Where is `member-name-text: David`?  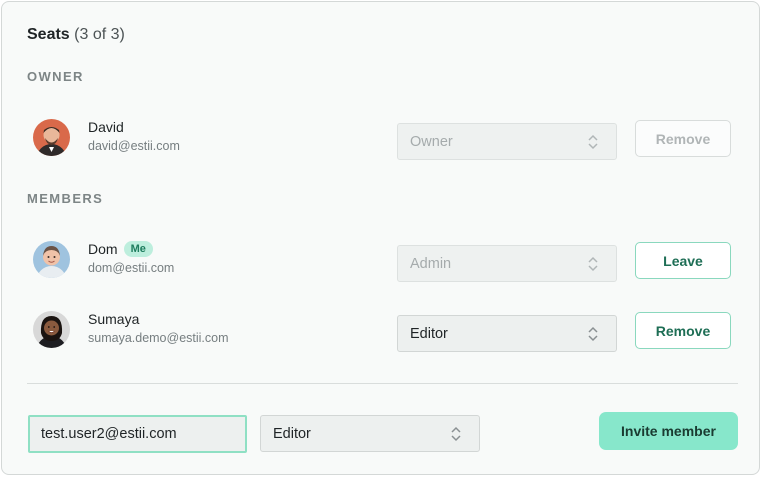
member-name-text: David is located at coordinates (106, 127).